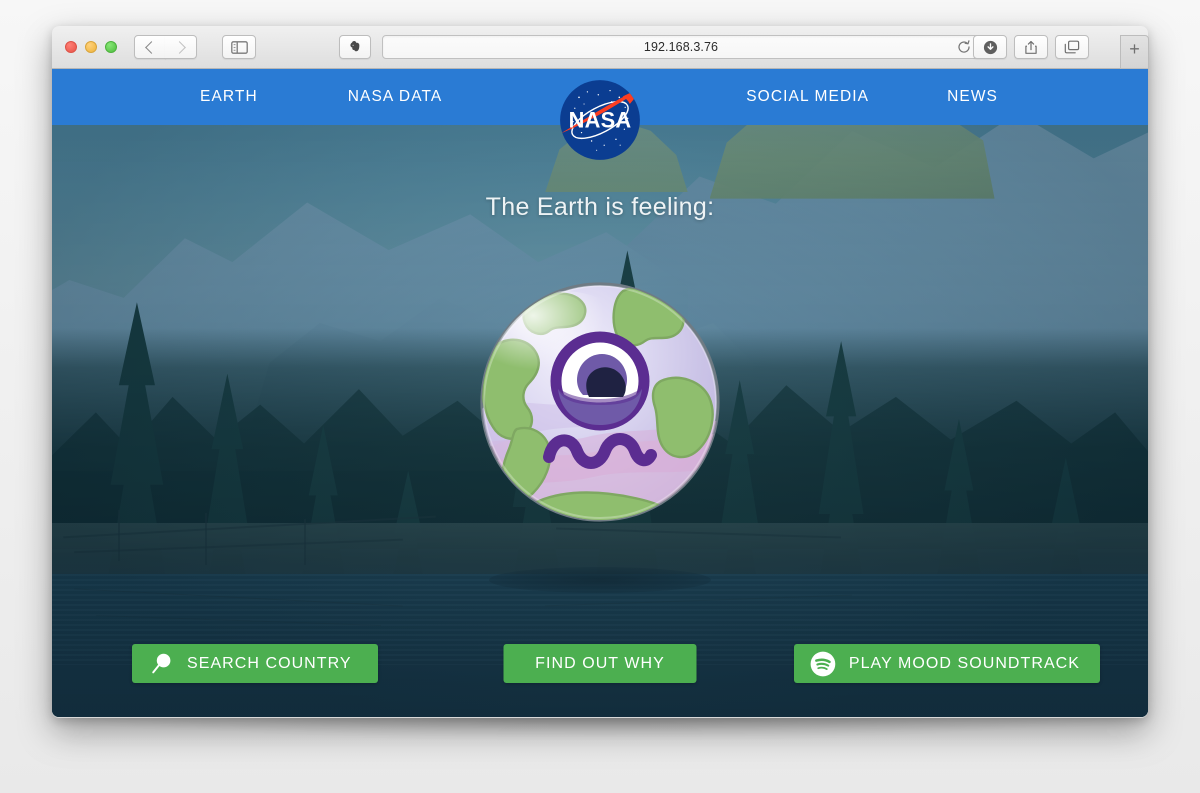 The image size is (1200, 793). What do you see at coordinates (229, 97) in the screenshot?
I see `nav-link-earth: EARTH` at bounding box center [229, 97].